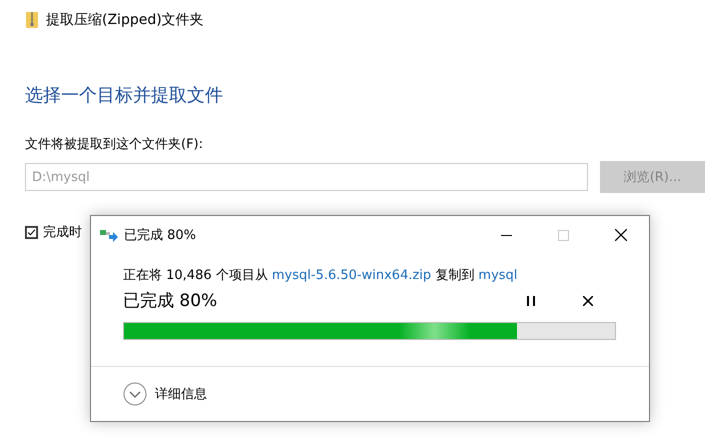 The image size is (705, 439). I want to click on link: mysql, so click(498, 275).